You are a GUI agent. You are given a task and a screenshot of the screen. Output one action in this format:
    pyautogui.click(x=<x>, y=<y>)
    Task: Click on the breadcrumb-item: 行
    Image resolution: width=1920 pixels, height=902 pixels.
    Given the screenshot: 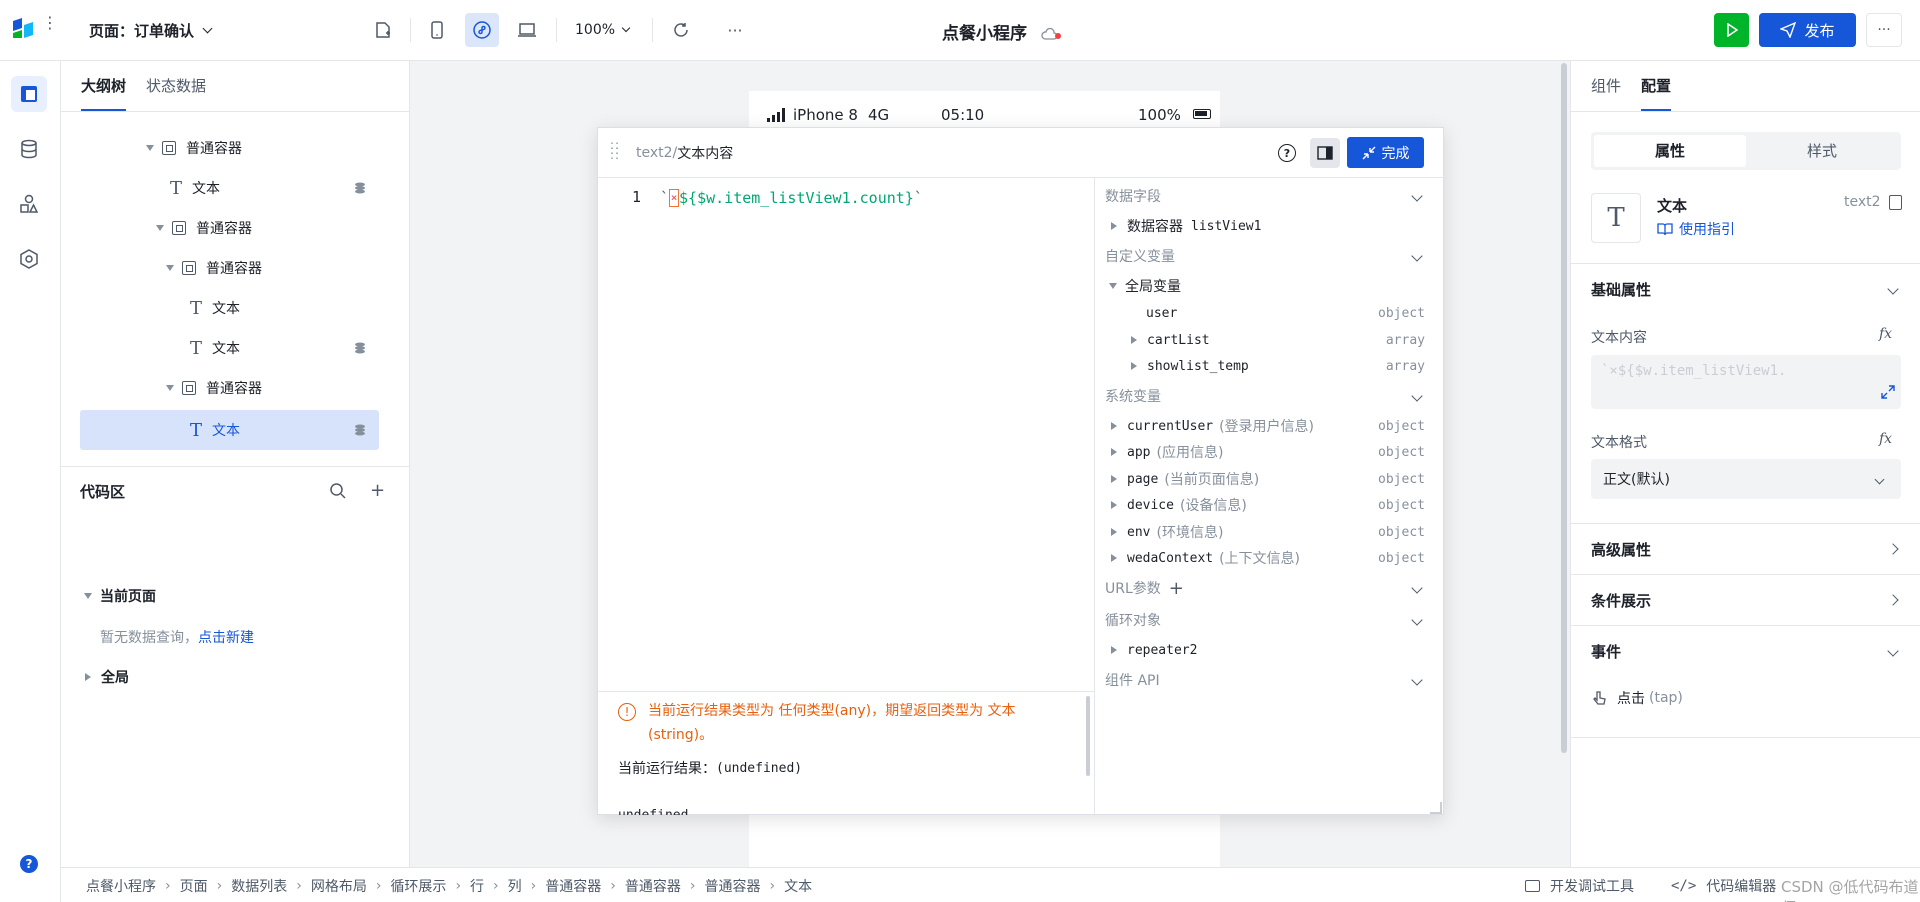 What is the action you would take?
    pyautogui.click(x=477, y=886)
    